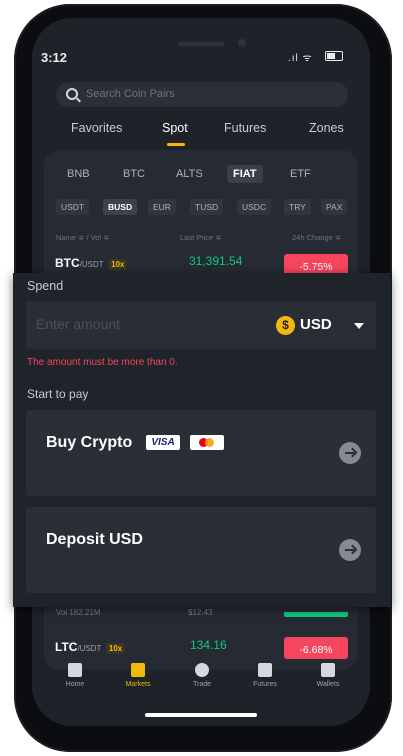 Image resolution: width=403 pixels, height=756 pixels. Describe the element at coordinates (328, 684) in the screenshot. I see `nav-label: Wallets` at that location.